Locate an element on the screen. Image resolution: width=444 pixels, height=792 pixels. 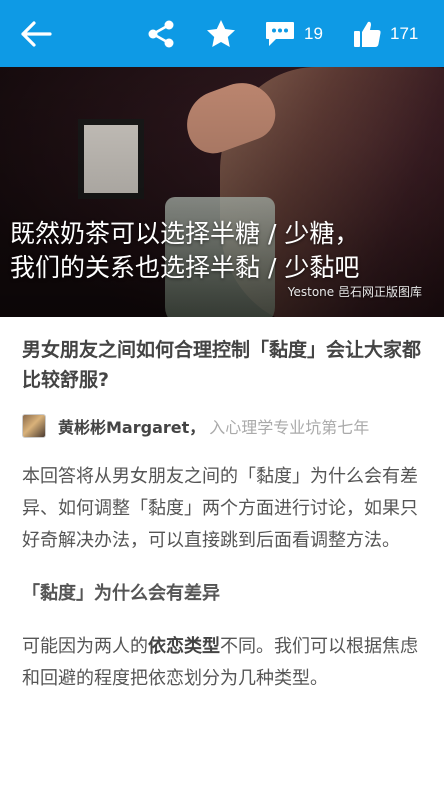
author-row: 黄彬彬Margaret， 入心理学专业坑第七年 is located at coordinates (222, 426).